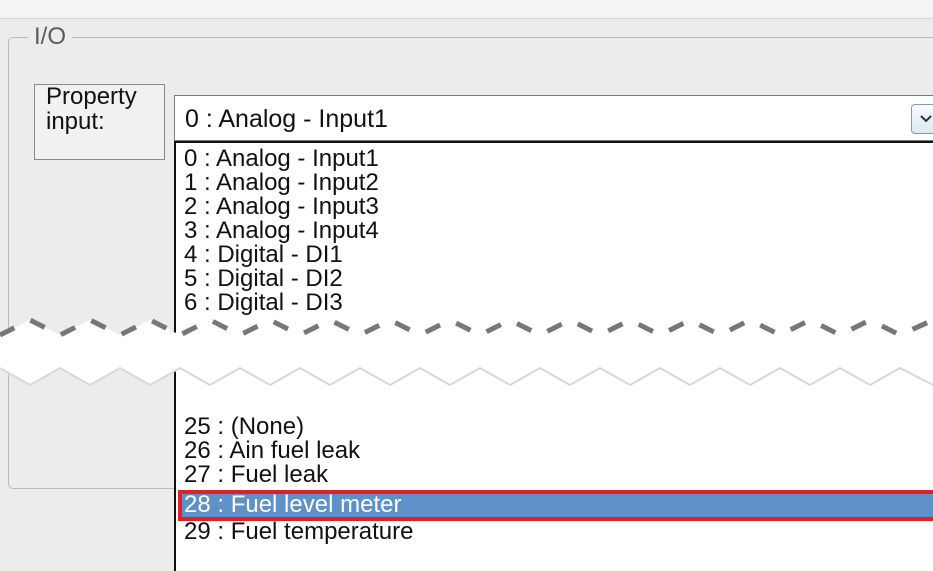 The width and height of the screenshot is (933, 571). Describe the element at coordinates (50, 37) in the screenshot. I see `io-group-title: I/O` at that location.